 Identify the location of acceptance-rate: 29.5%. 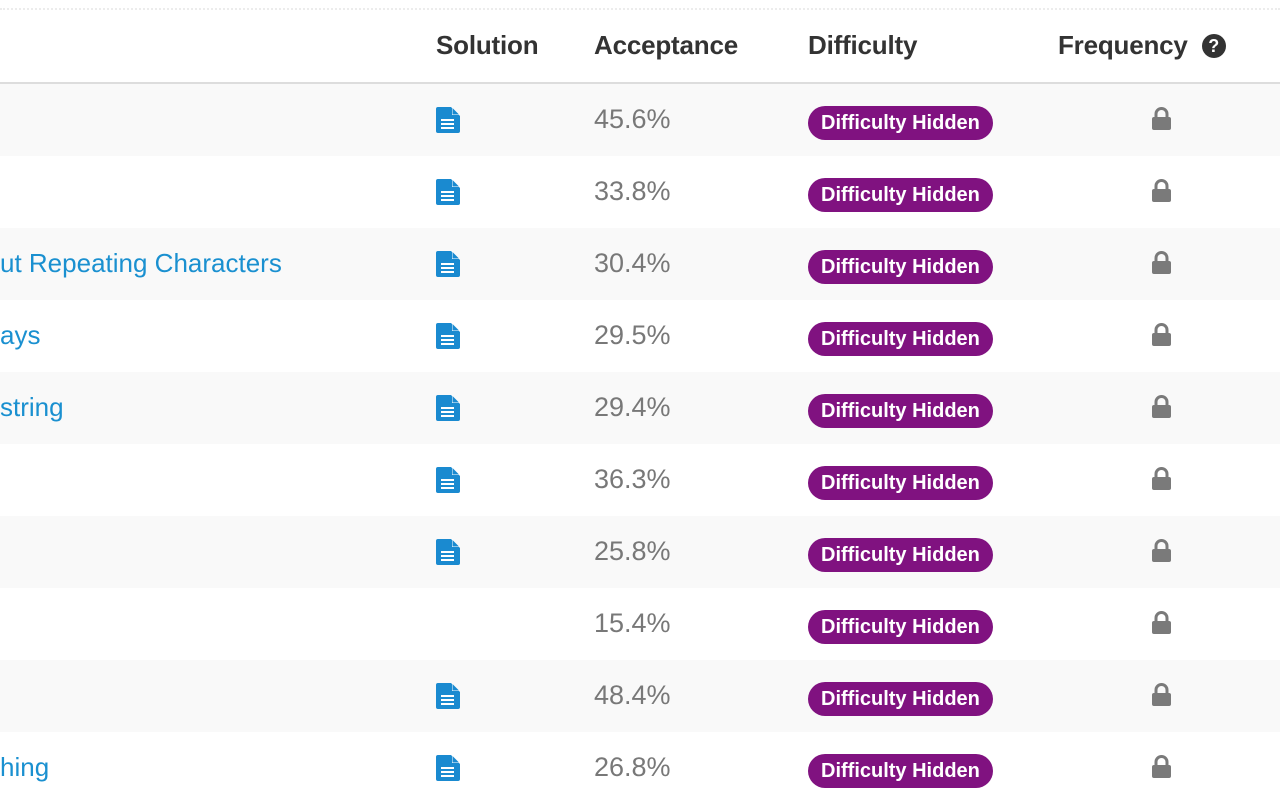
(632, 335).